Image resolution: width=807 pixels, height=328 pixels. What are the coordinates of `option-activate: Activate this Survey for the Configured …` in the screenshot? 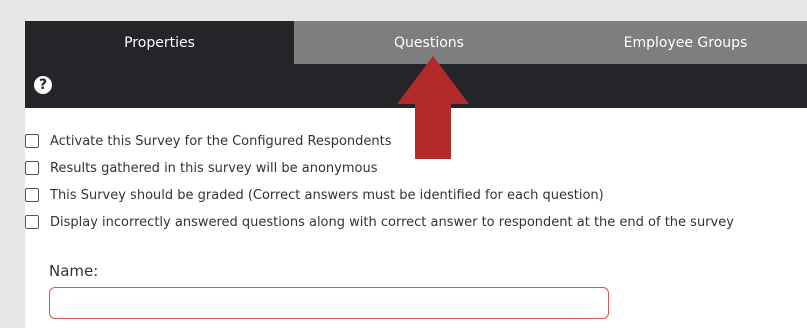 It's located at (196, 141).